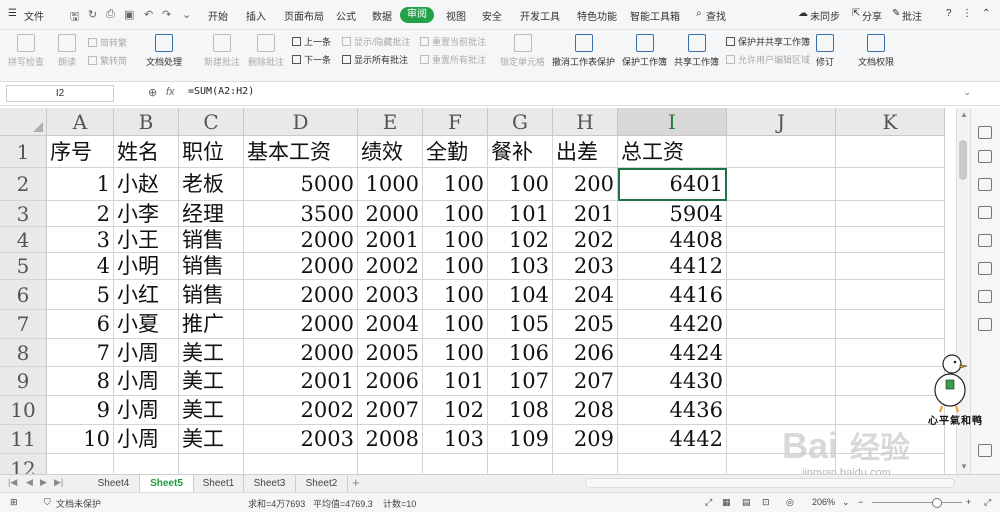 This screenshot has height=512, width=1000. I want to click on row-header-8: 8, so click(23, 353).